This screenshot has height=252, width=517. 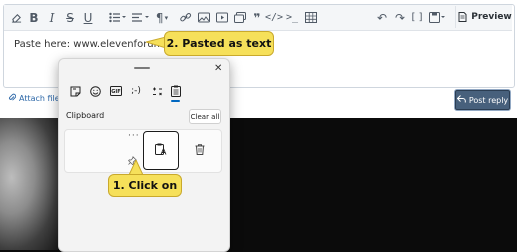 I want to click on paragraph-icon: ¶ ▾, so click(x=162, y=17).